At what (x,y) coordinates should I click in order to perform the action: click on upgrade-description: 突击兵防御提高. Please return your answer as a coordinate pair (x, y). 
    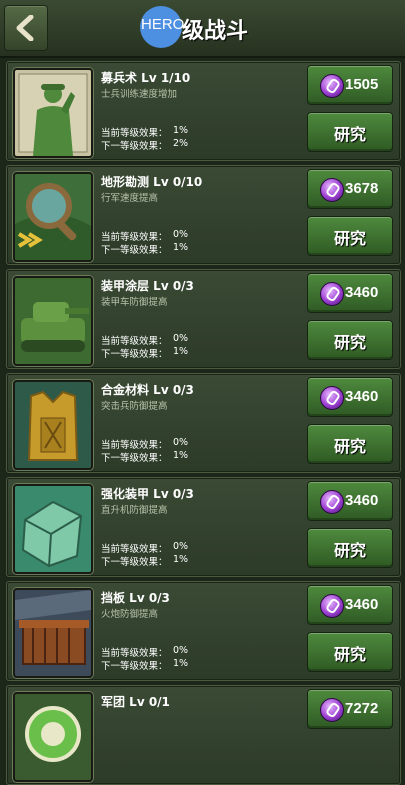
    Looking at the image, I should click on (134, 406).